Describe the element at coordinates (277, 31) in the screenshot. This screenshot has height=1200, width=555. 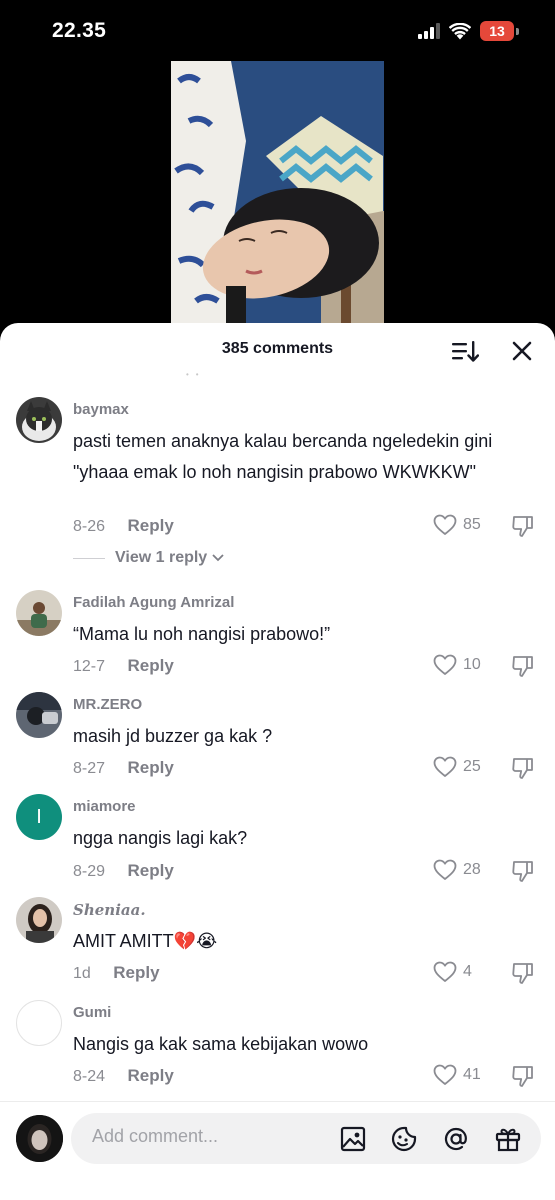
I see `status-bar: 22.35 13` at that location.